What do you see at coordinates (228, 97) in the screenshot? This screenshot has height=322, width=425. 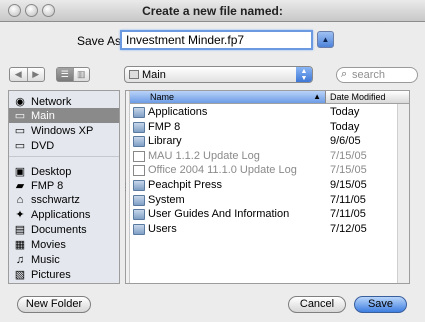 I see `name-column-header: Name ▲` at bounding box center [228, 97].